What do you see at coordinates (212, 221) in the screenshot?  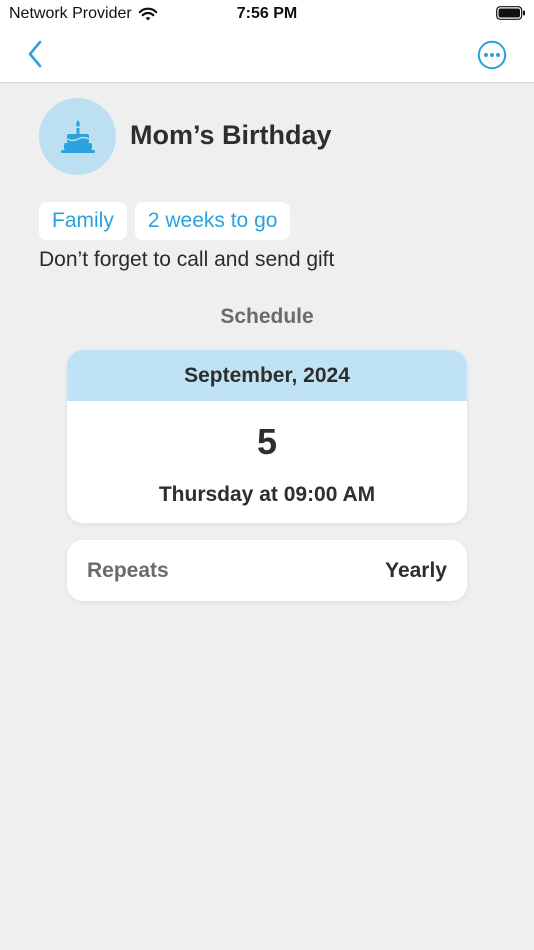 I see `countdown-tag: 2 weeks to go` at bounding box center [212, 221].